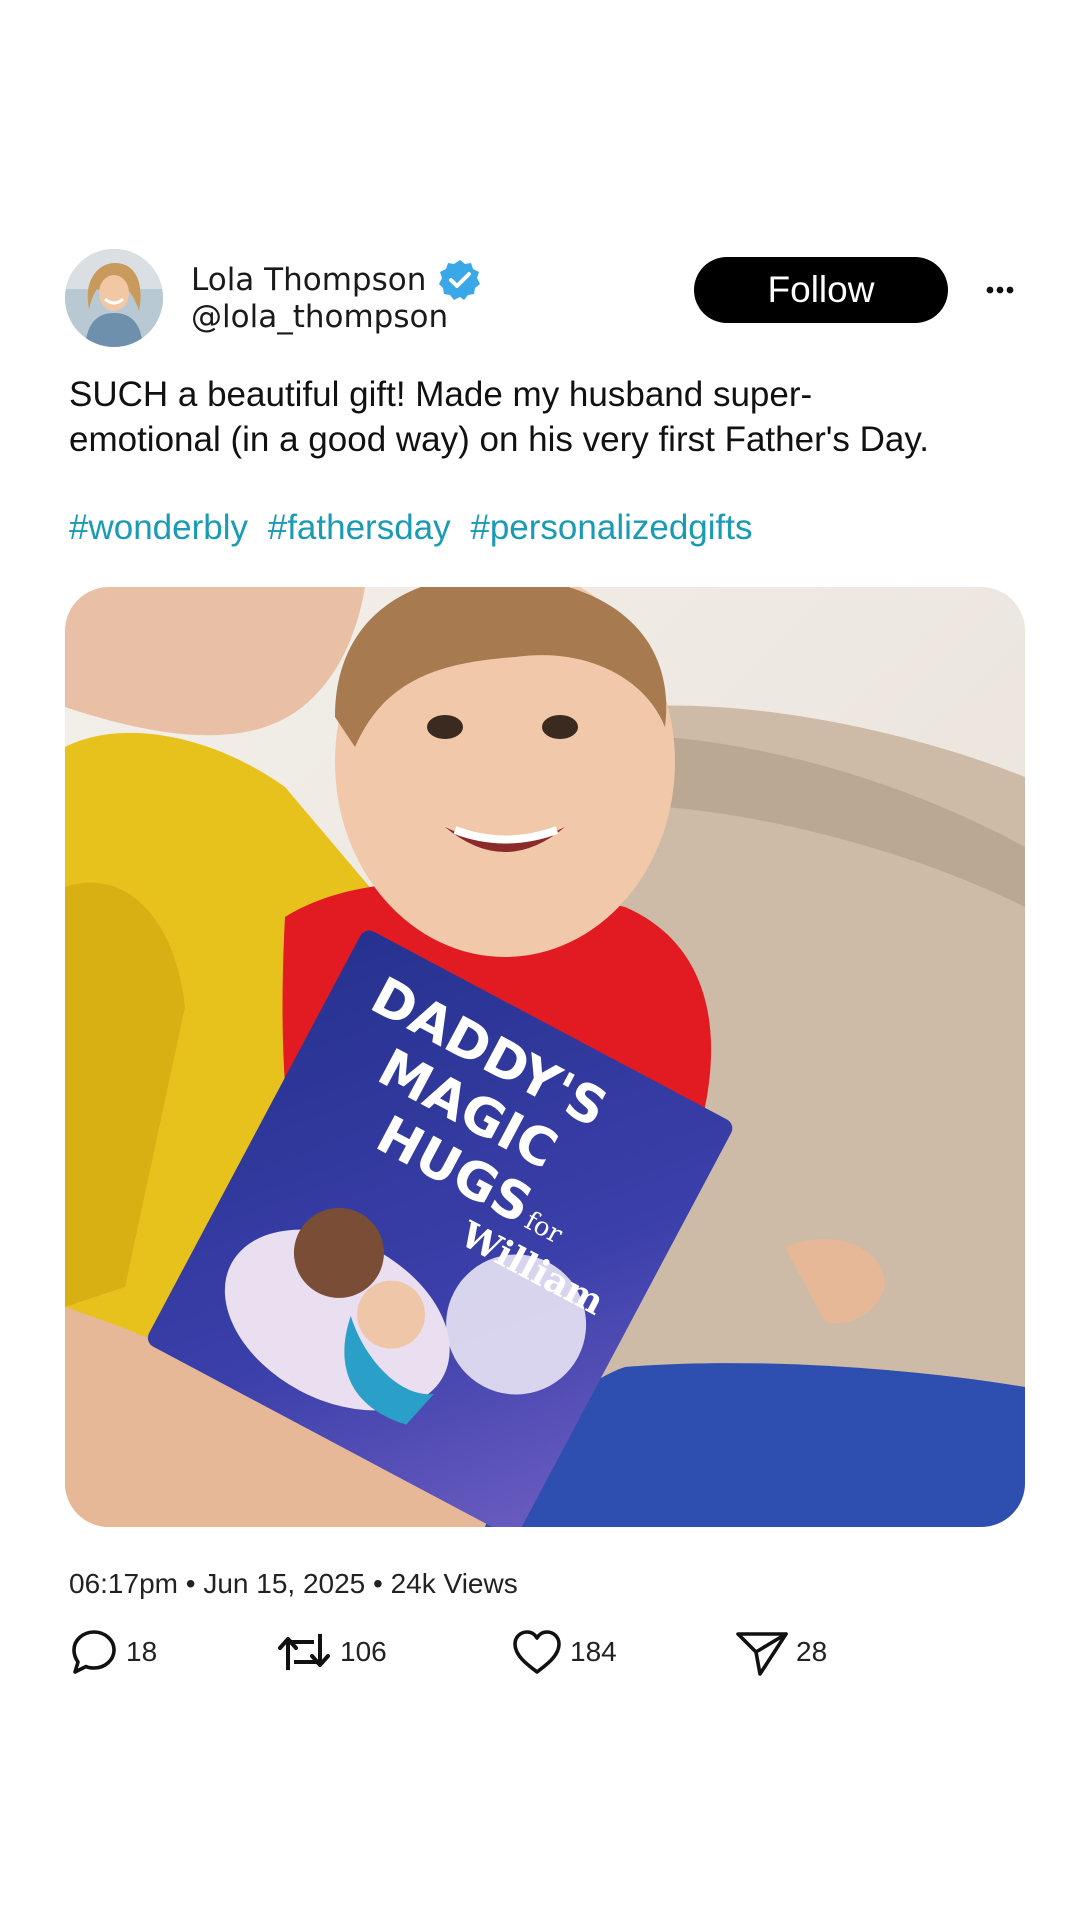 The height and width of the screenshot is (1920, 1080). I want to click on share-button: 28, so click(780, 1652).